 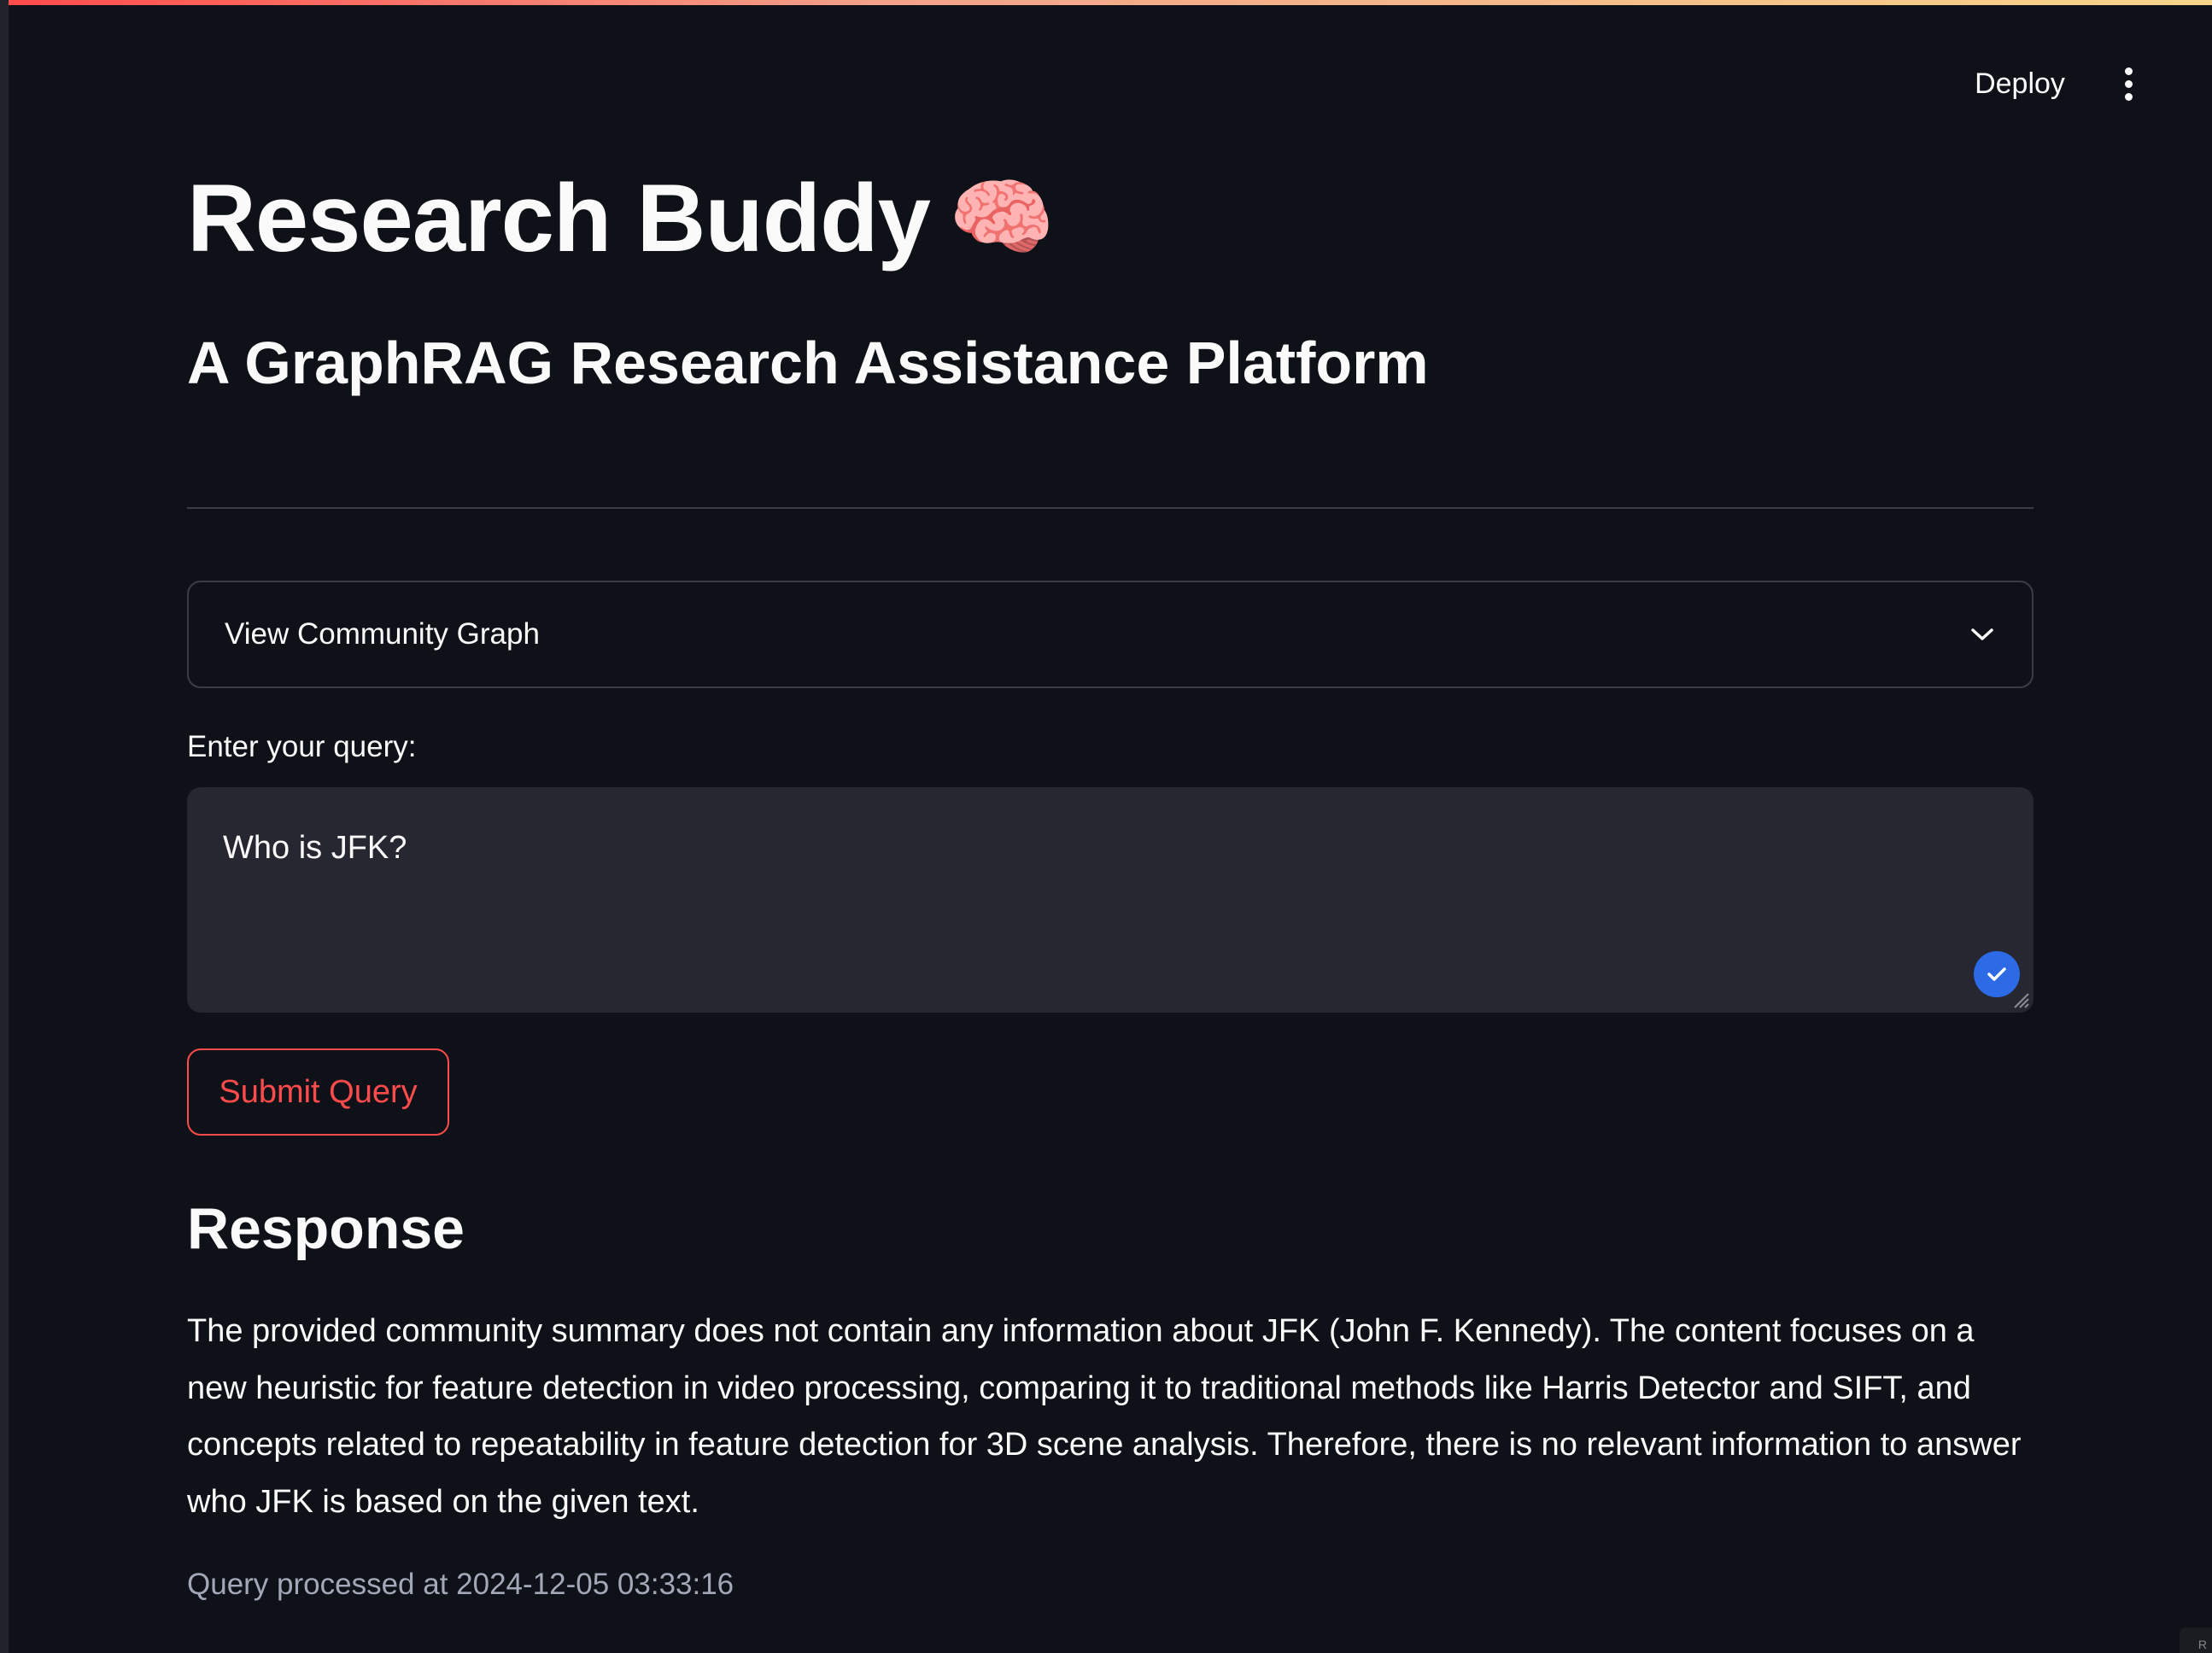 What do you see at coordinates (2020, 84) in the screenshot?
I see `deploy-button: Deploy` at bounding box center [2020, 84].